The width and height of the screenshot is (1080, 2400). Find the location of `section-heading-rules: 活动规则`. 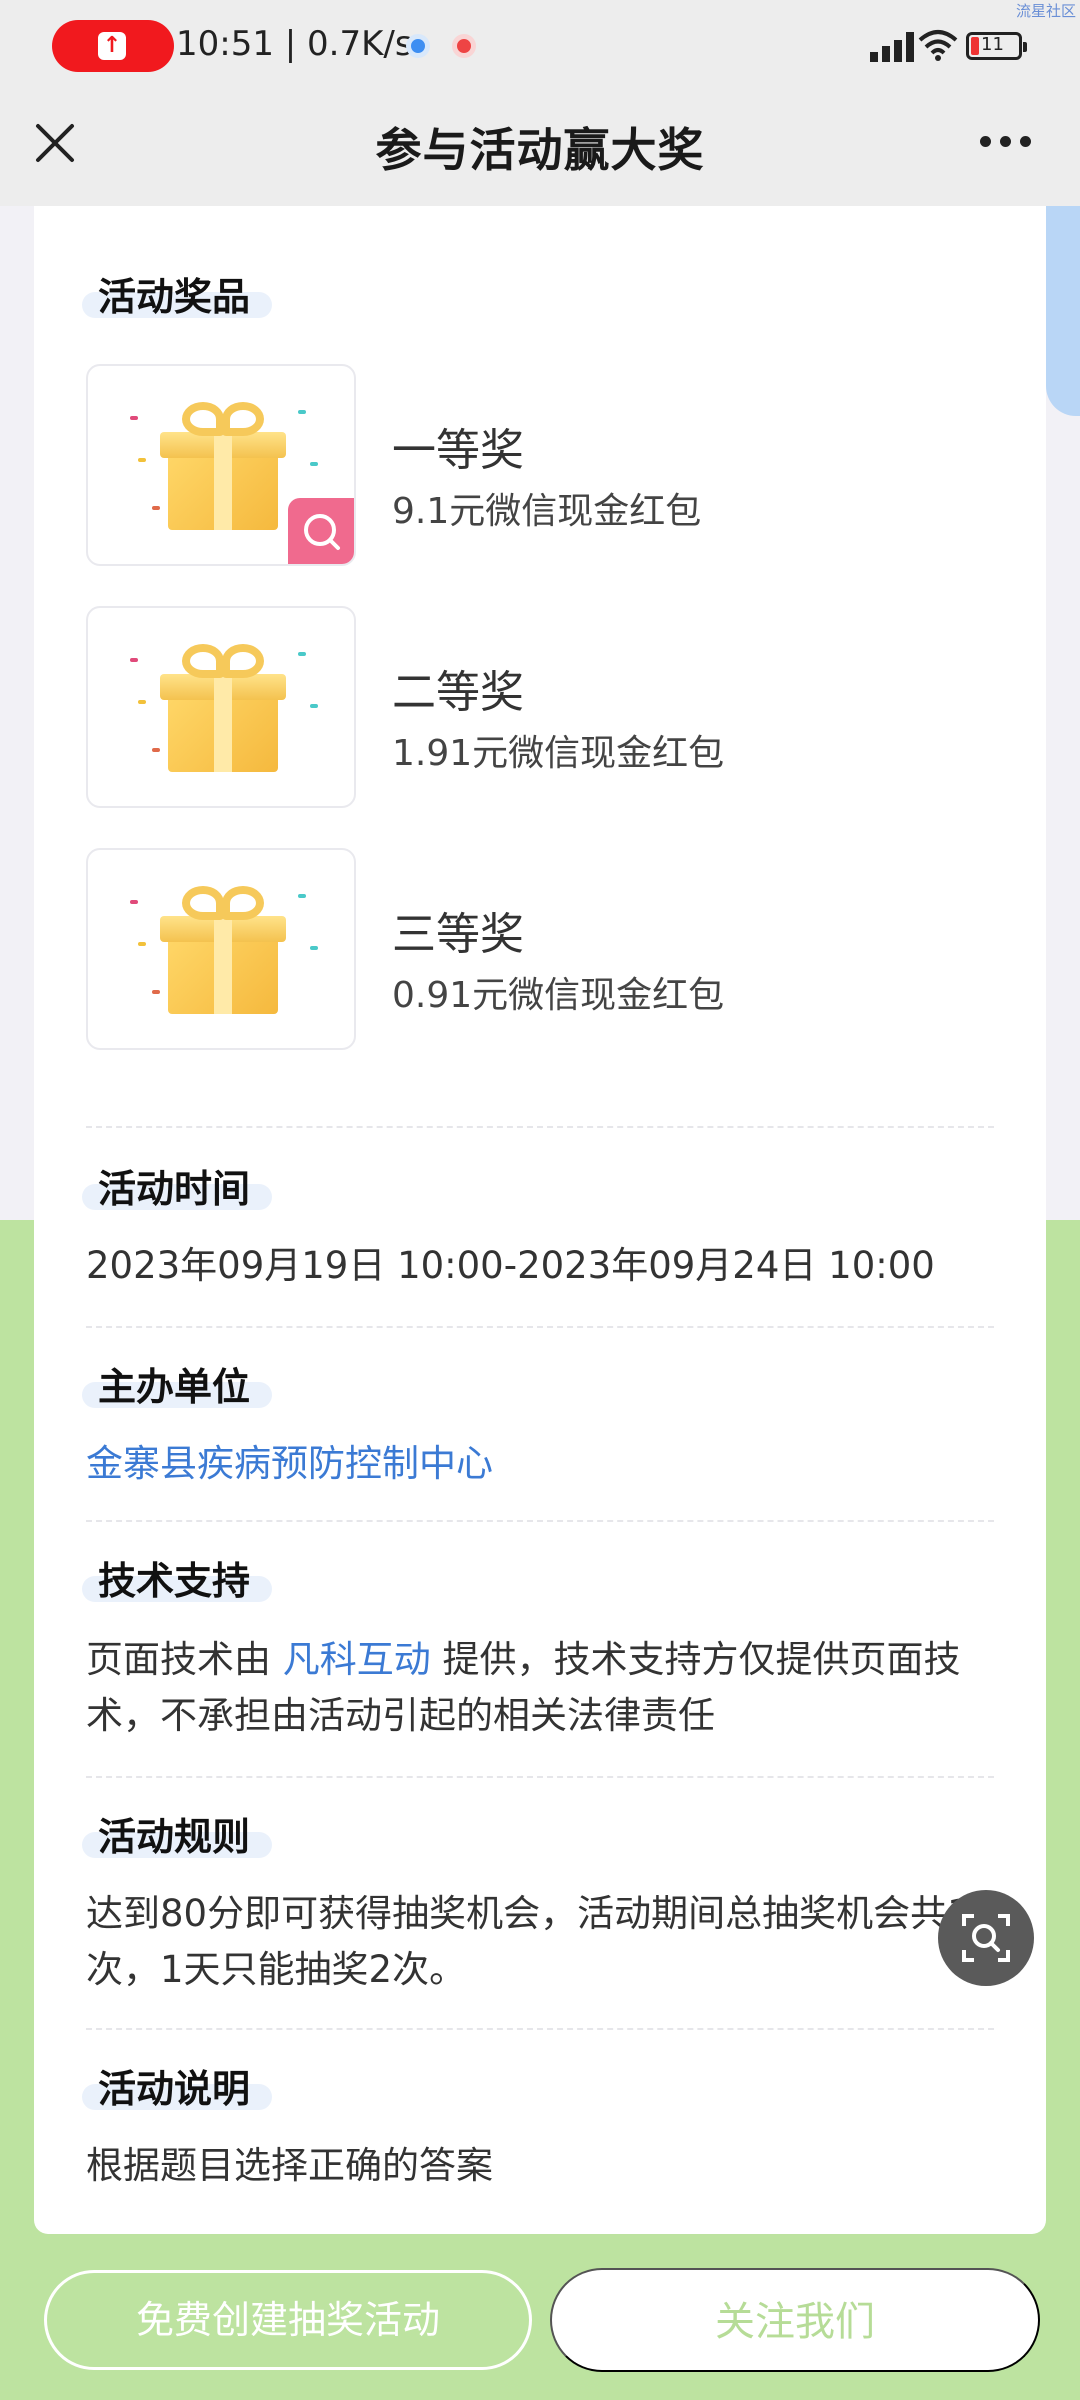

section-heading-rules: 活动规则 is located at coordinates (177, 1832).